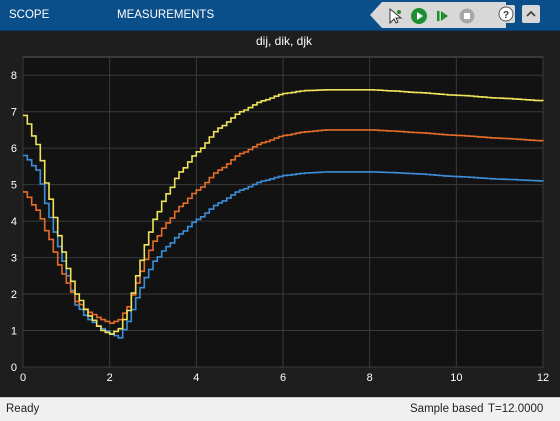  Describe the element at coordinates (14, 186) in the screenshot. I see `y-tick-label: 5` at that location.